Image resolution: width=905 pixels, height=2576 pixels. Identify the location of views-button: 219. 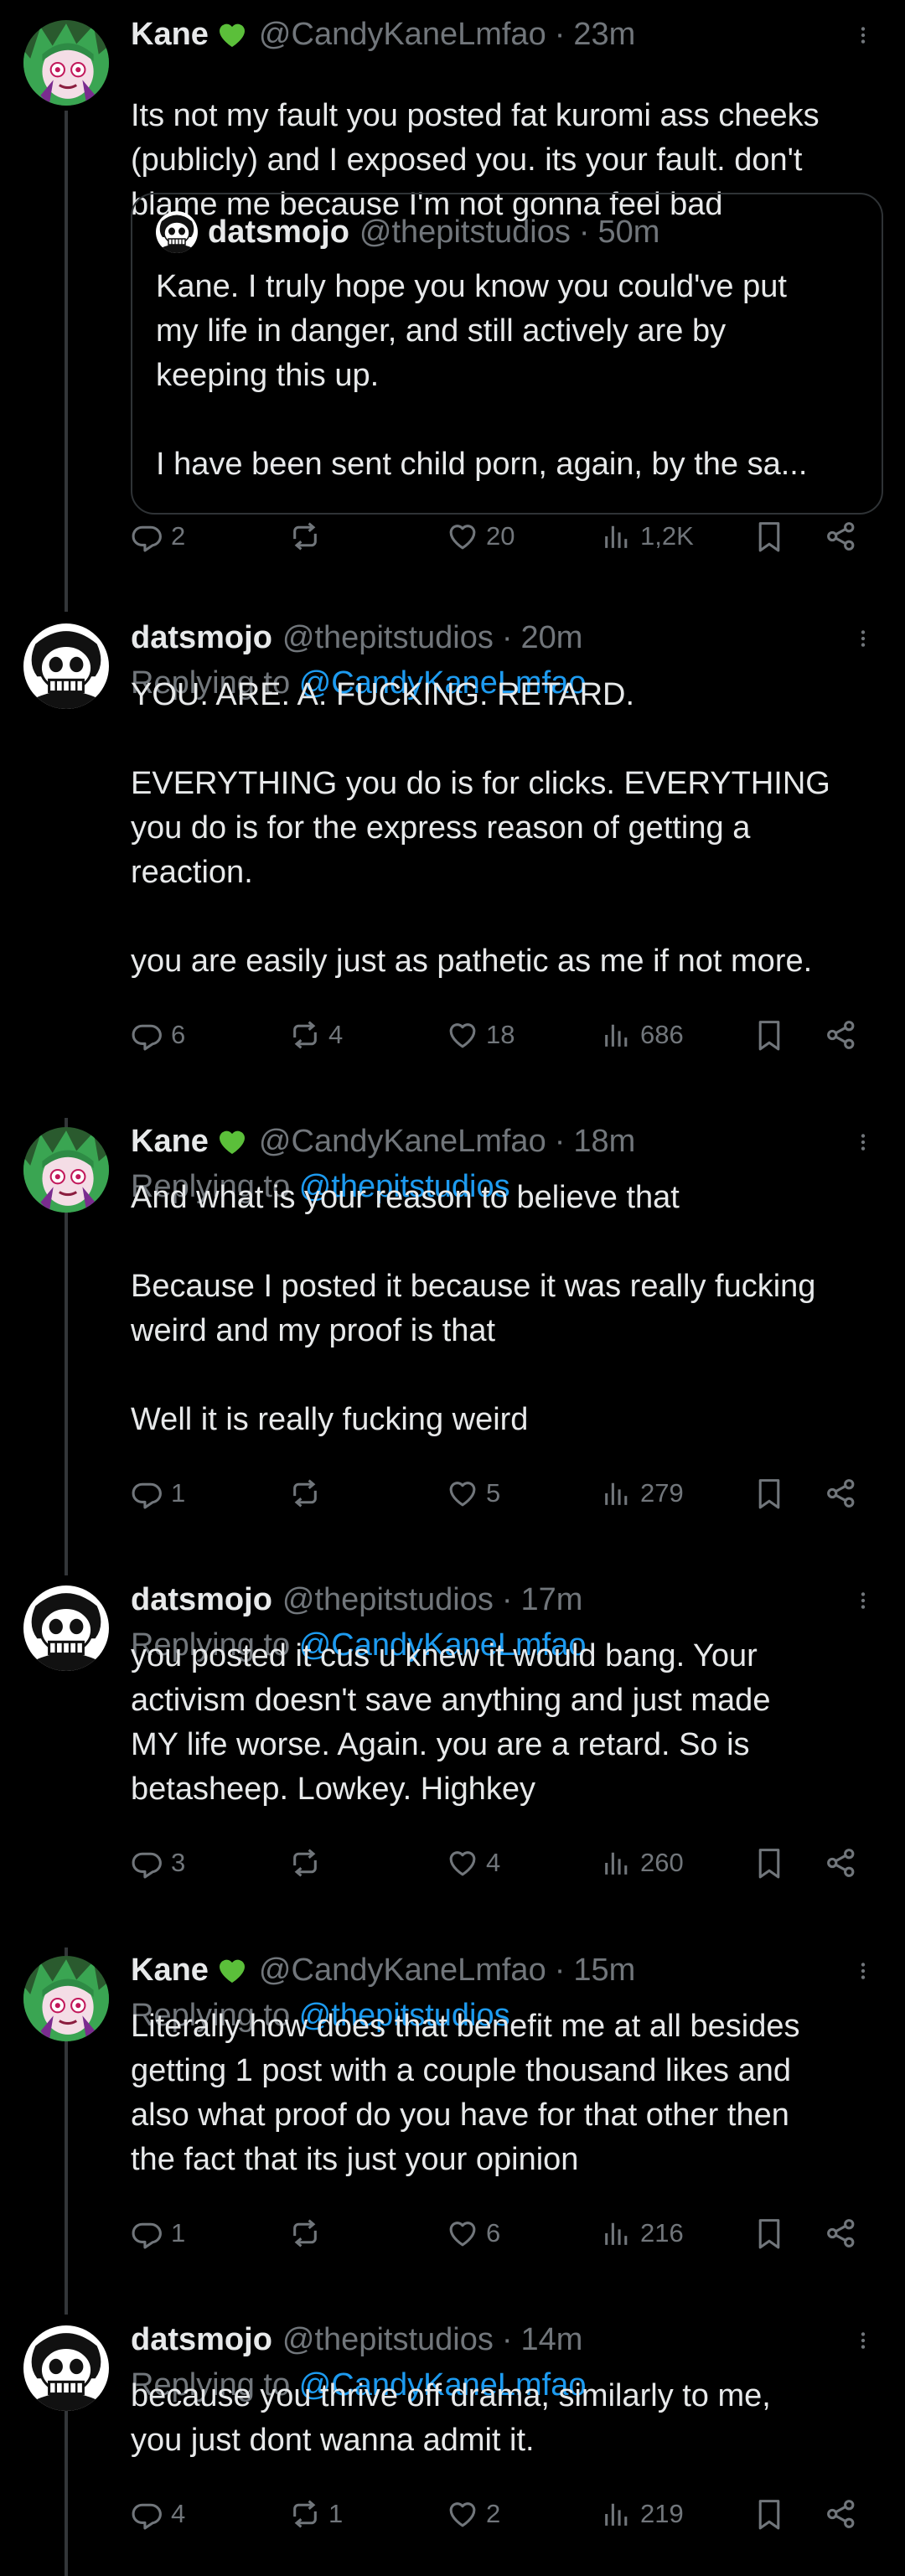
(642, 2514).